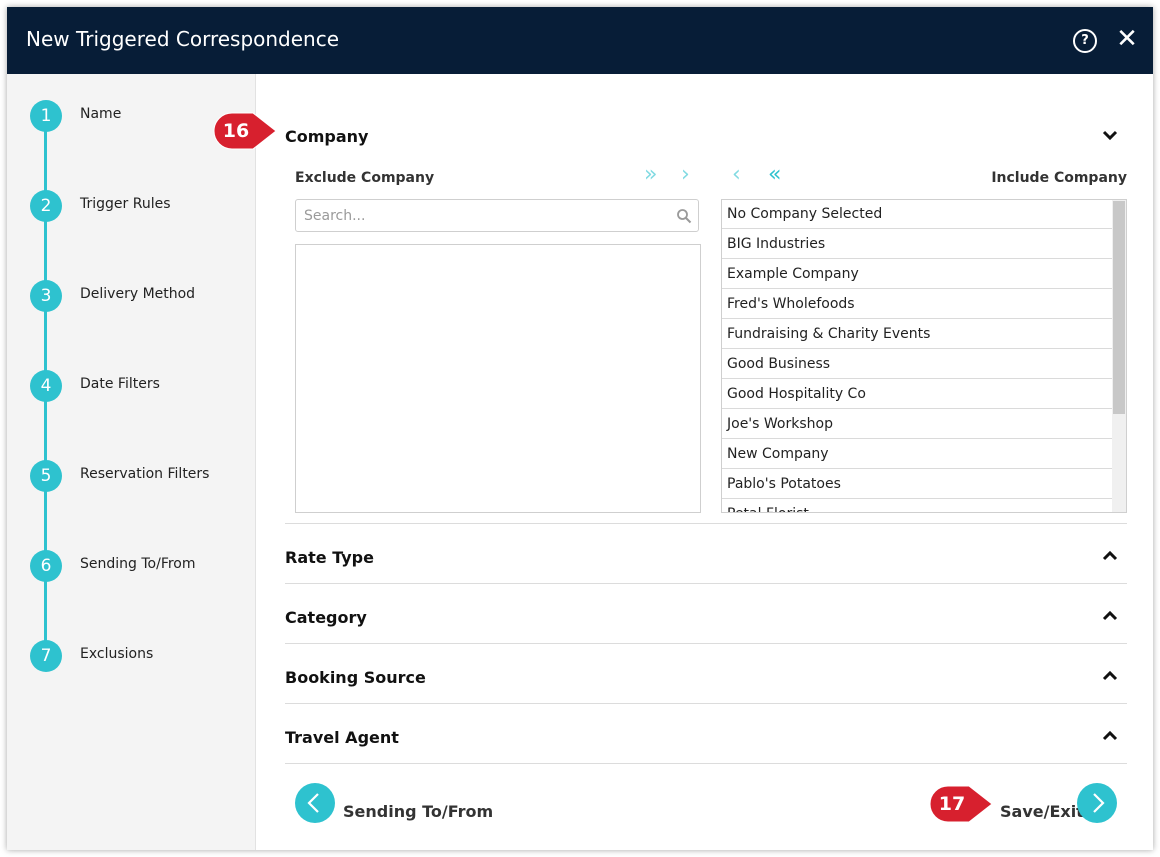 The image size is (1160, 857). Describe the element at coordinates (183, 39) in the screenshot. I see `dialog-title: New Triggered Correspondence` at that location.